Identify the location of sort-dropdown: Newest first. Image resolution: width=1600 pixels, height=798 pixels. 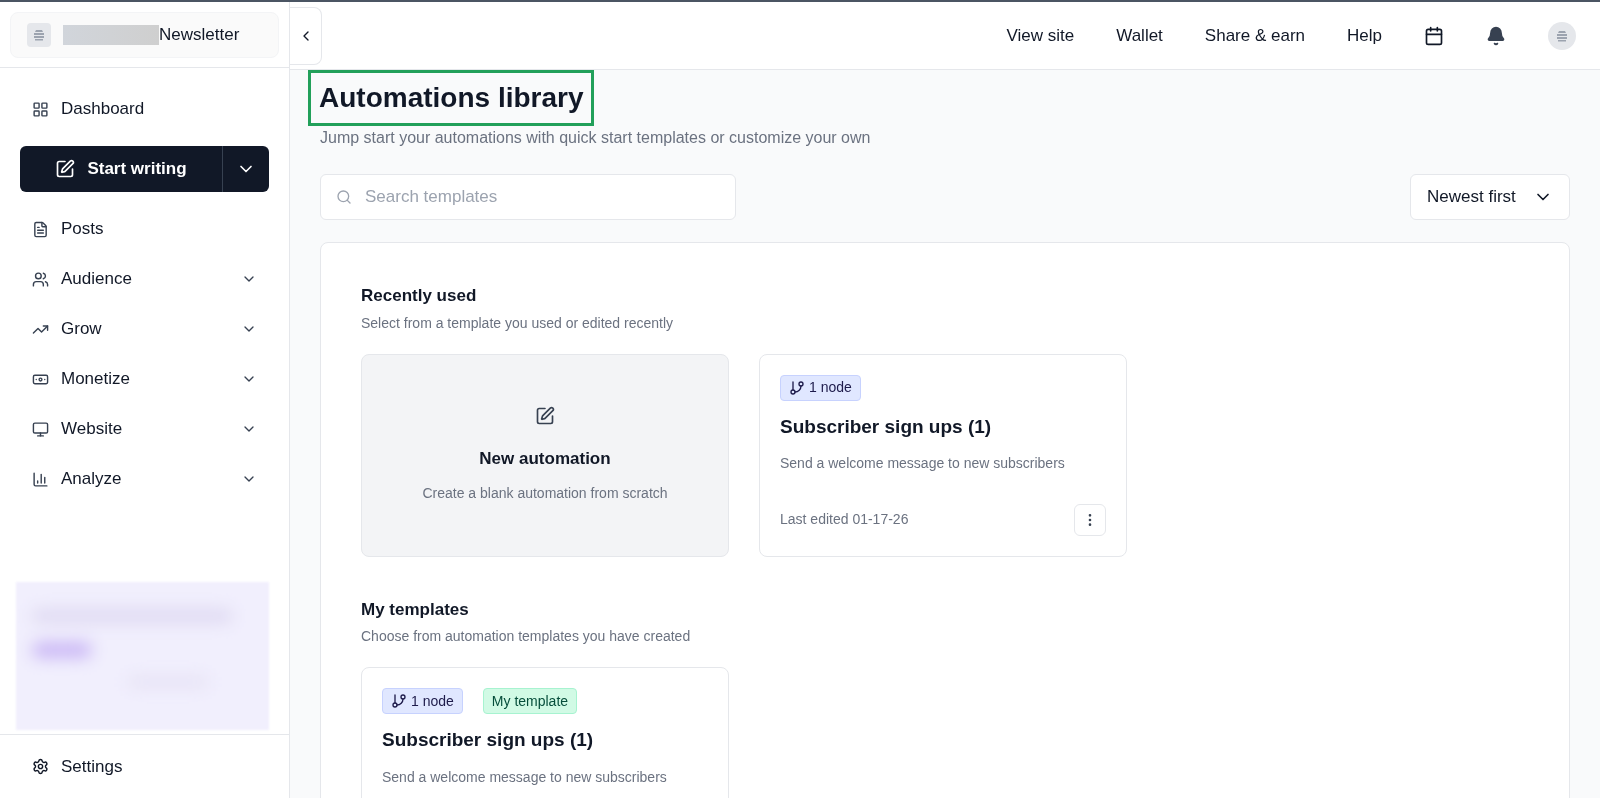
(1490, 197).